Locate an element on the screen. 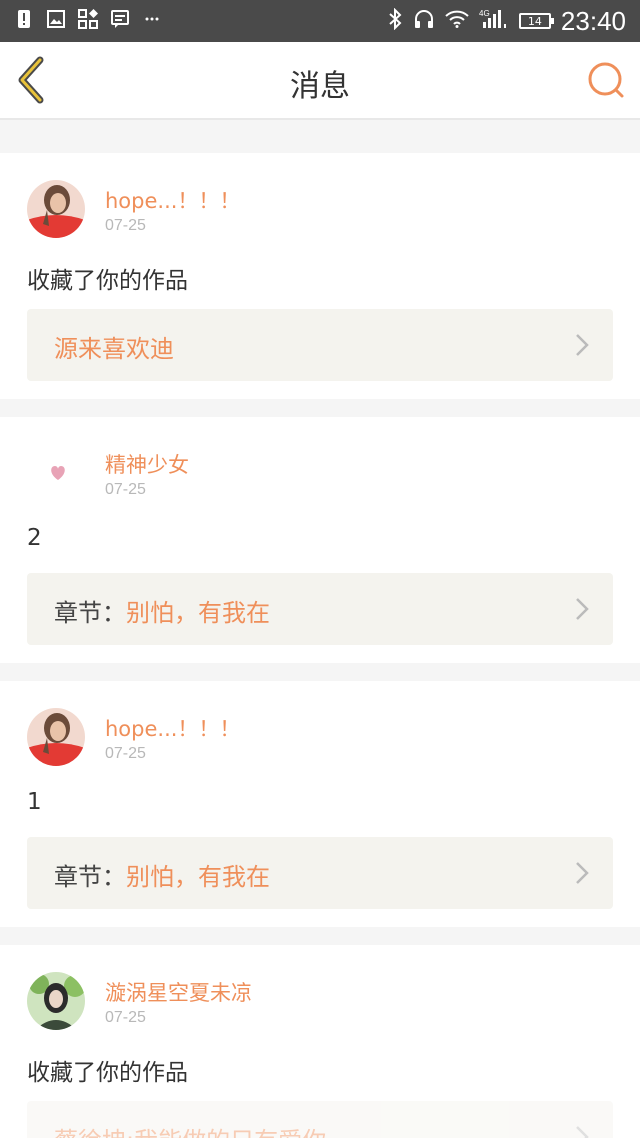 This screenshot has height=1138, width=640. user-name: 漩涡星空夏未凉 is located at coordinates (178, 992).